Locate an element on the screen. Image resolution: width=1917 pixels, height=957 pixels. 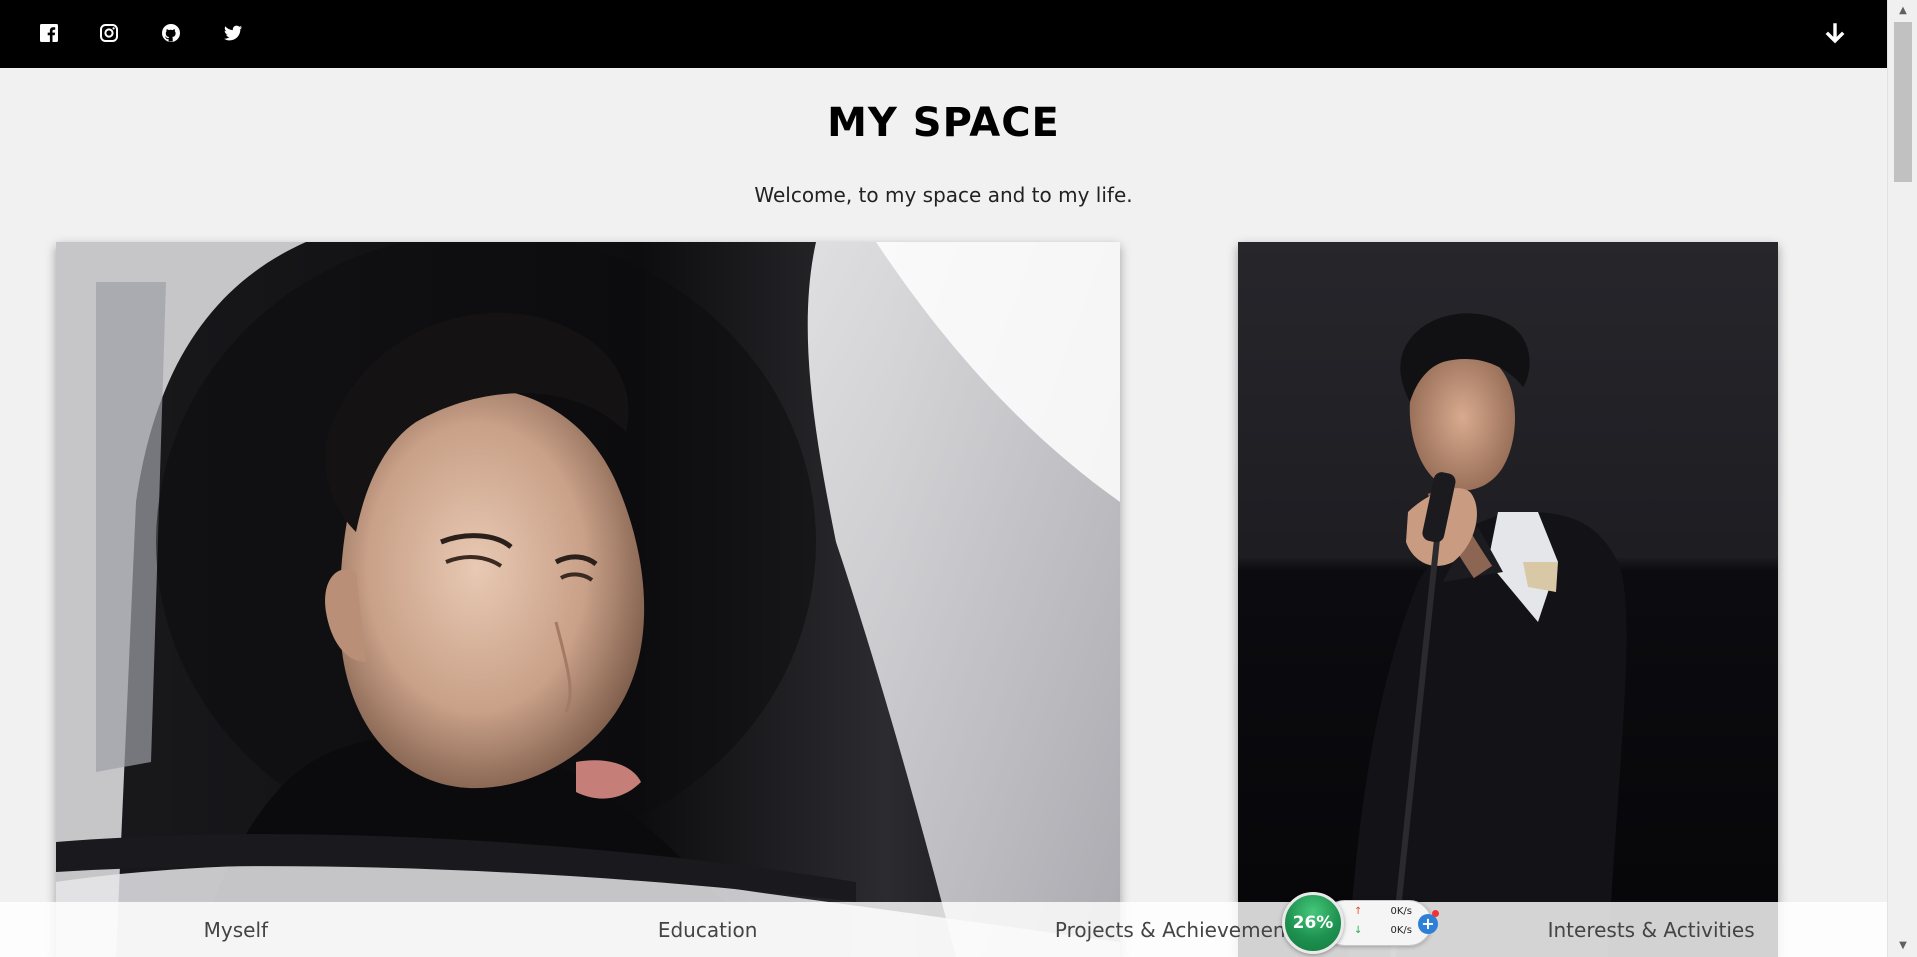
download-rate: 0K/s is located at coordinates (1401, 930).